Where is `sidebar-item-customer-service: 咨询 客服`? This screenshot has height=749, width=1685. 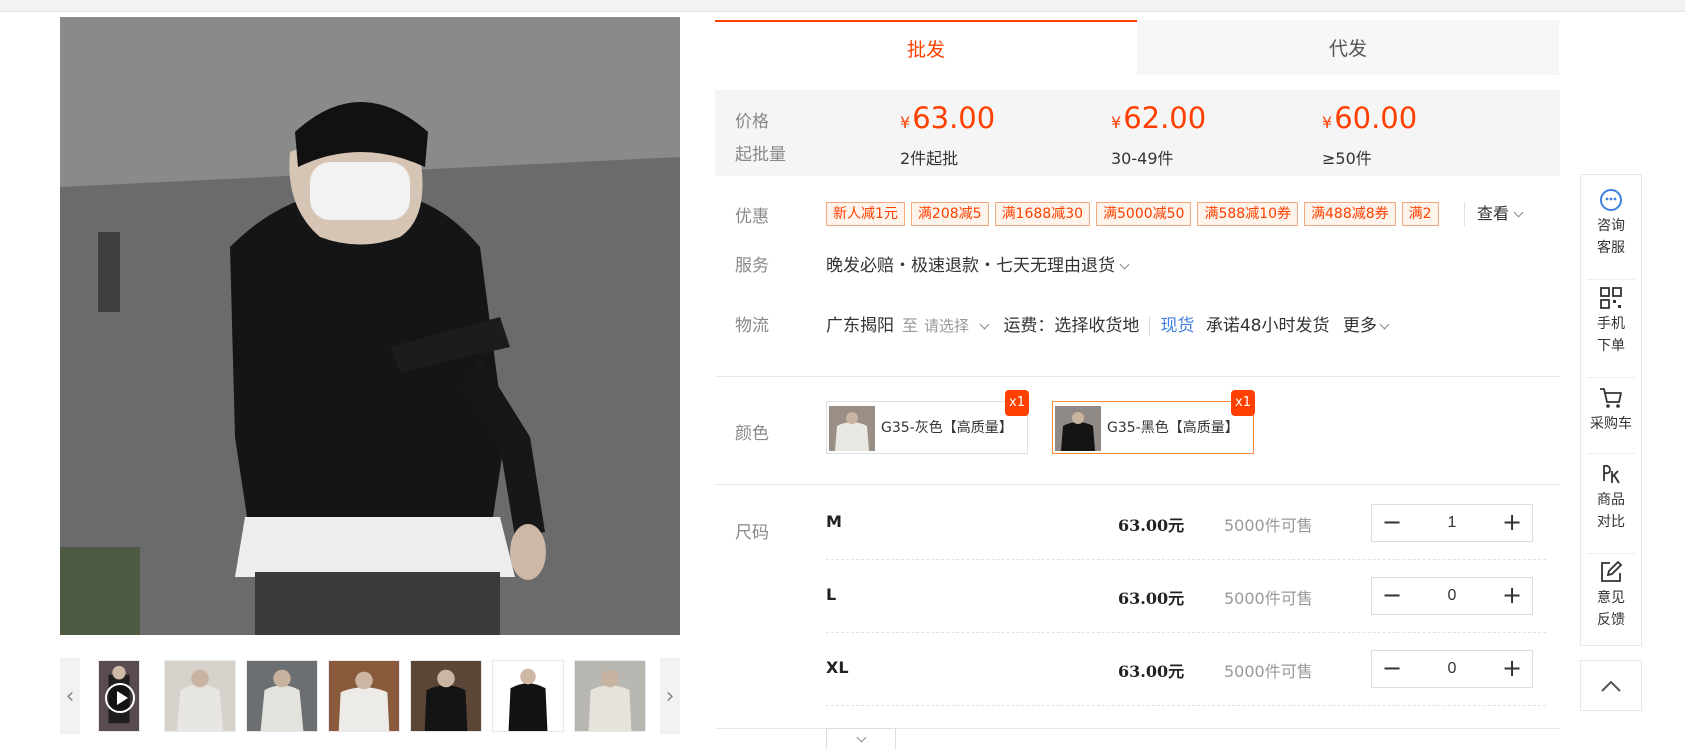 sidebar-item-customer-service: 咨询 客服 is located at coordinates (1611, 223).